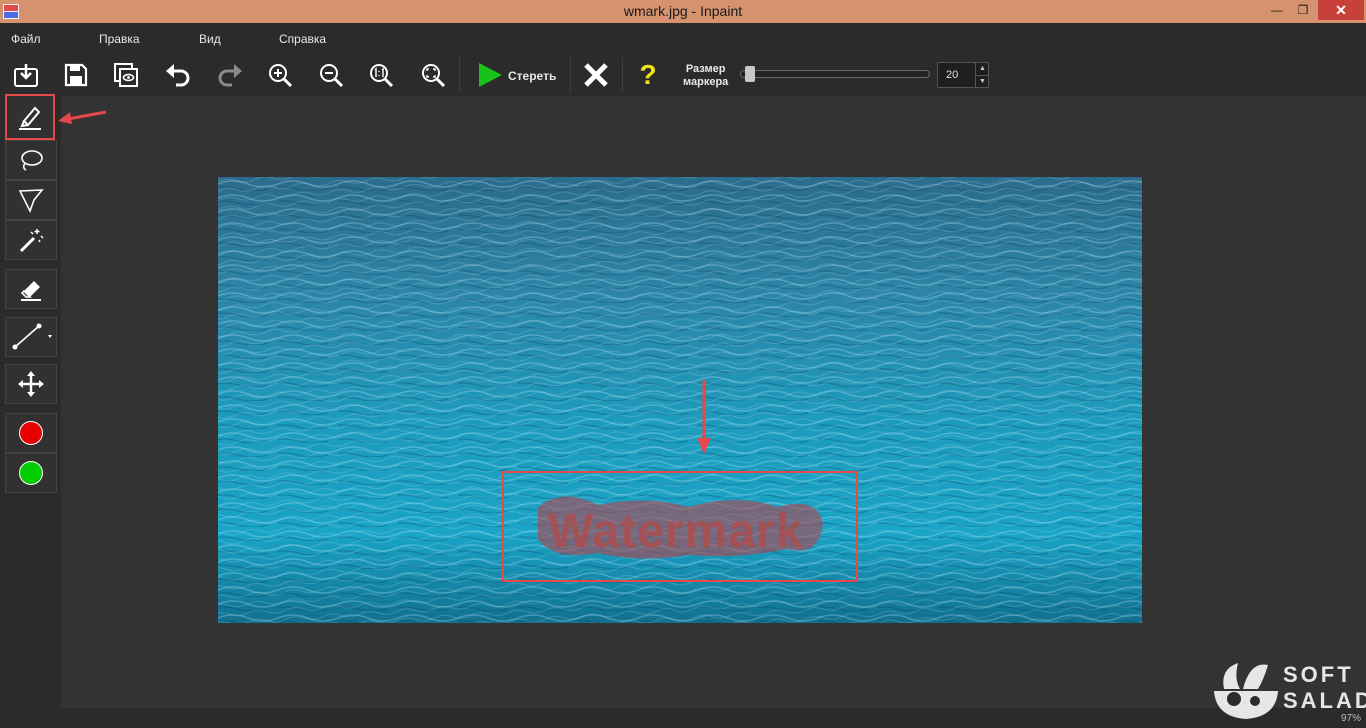 Image resolution: width=1366 pixels, height=728 pixels. I want to click on zoom-out-icon, so click(332, 76).